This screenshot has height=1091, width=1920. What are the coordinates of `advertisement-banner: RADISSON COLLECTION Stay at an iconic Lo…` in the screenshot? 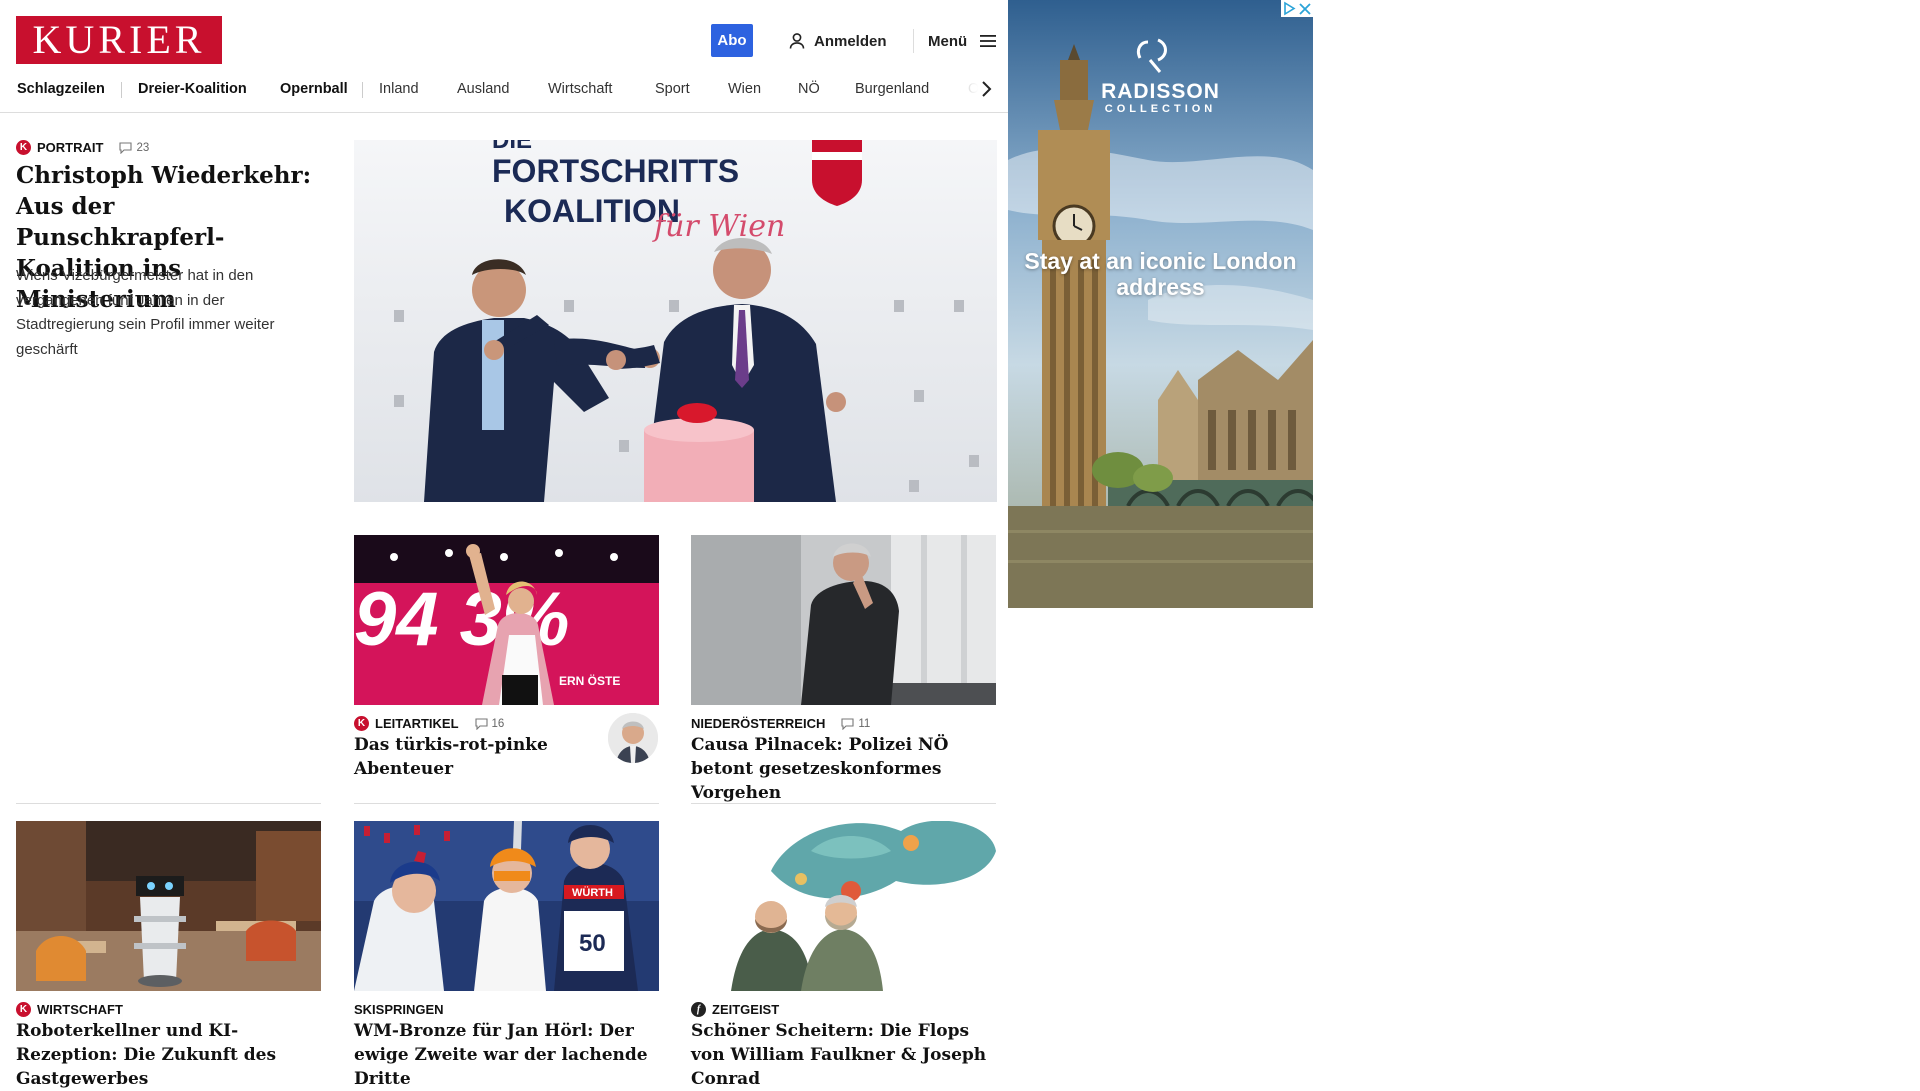 It's located at (1160, 304).